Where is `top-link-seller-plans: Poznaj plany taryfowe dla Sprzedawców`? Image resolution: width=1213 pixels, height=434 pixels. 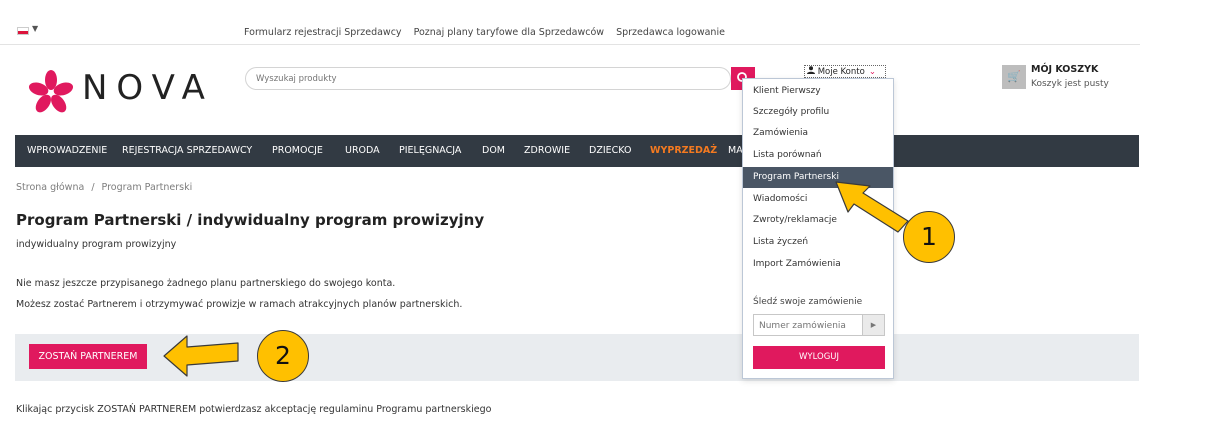
top-link-seller-plans: Poznaj plany taryfowe dla Sprzedawców is located at coordinates (509, 32).